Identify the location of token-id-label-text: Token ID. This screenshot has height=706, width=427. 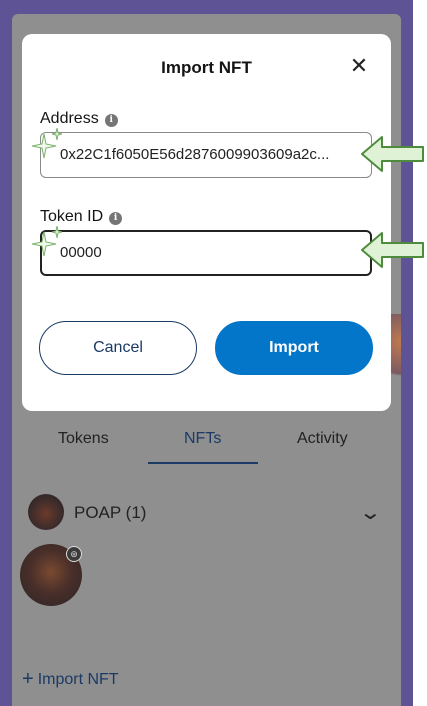
(72, 216).